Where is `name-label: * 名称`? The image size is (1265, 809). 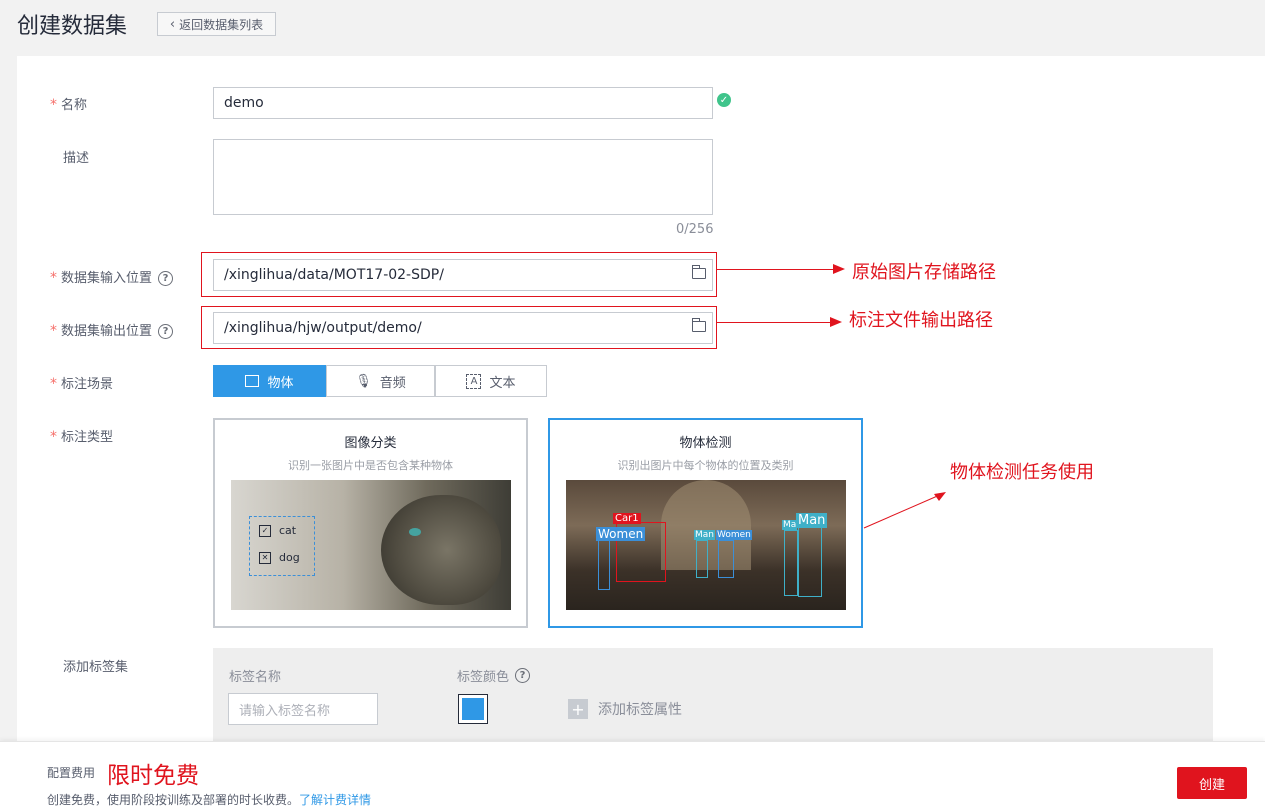 name-label: * 名称 is located at coordinates (69, 105).